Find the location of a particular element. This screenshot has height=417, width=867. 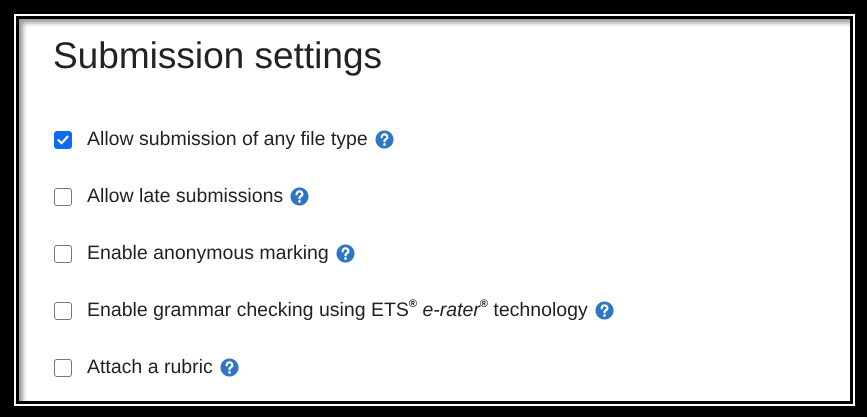

option-label: Attach a rubric is located at coordinates (150, 367).